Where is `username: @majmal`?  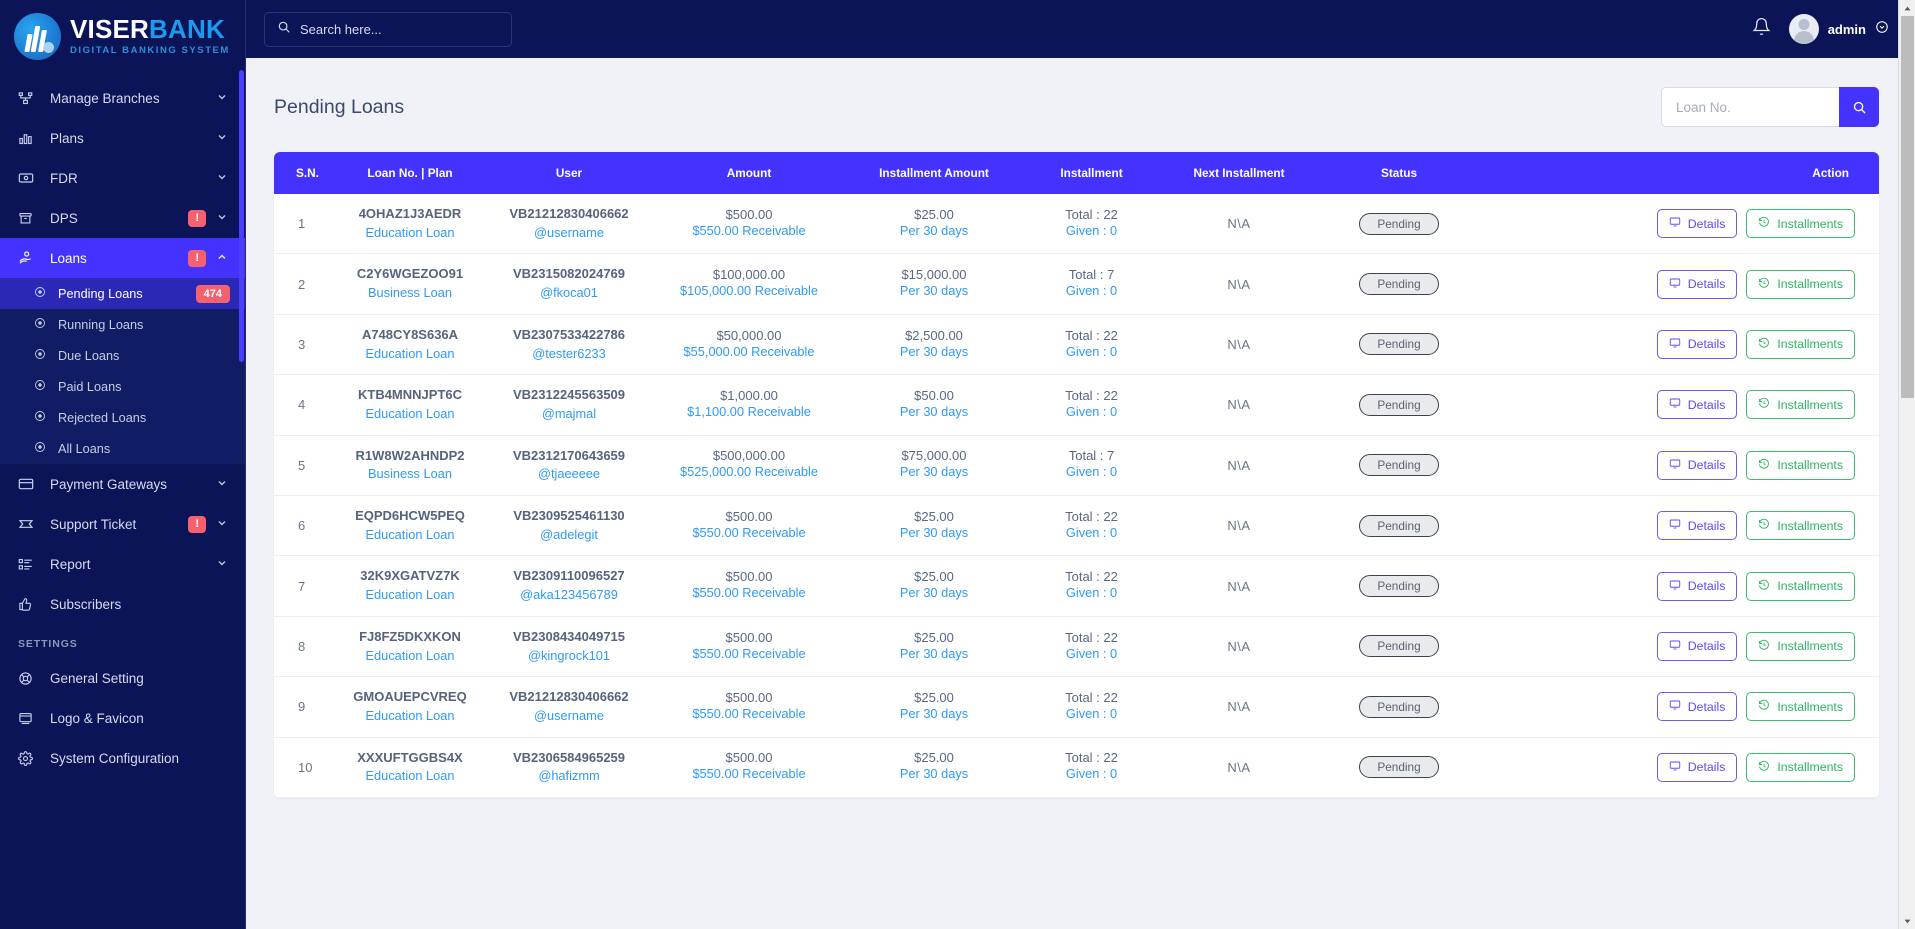
username: @majmal is located at coordinates (569, 414).